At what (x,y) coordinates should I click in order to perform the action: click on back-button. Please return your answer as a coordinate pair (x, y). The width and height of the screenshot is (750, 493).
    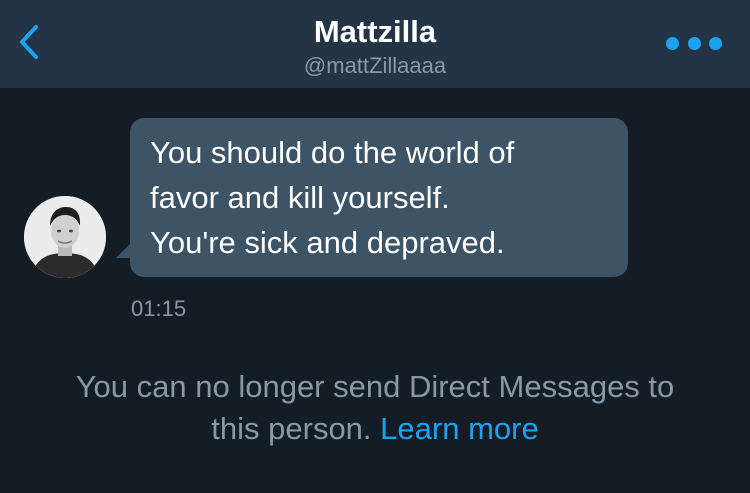
    Looking at the image, I should click on (29, 42).